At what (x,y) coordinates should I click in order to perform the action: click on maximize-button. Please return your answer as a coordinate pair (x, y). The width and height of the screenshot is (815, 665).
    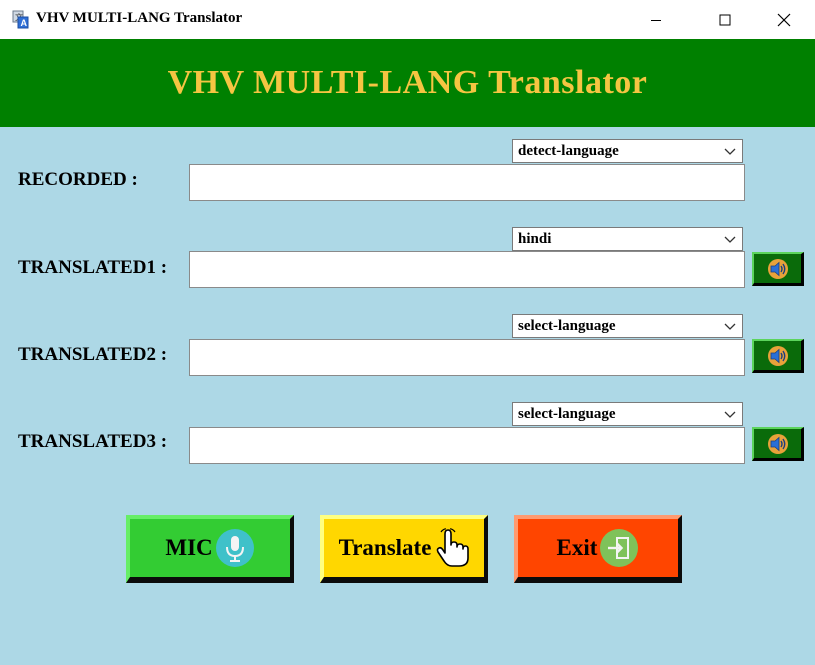
    Looking at the image, I should click on (725, 19).